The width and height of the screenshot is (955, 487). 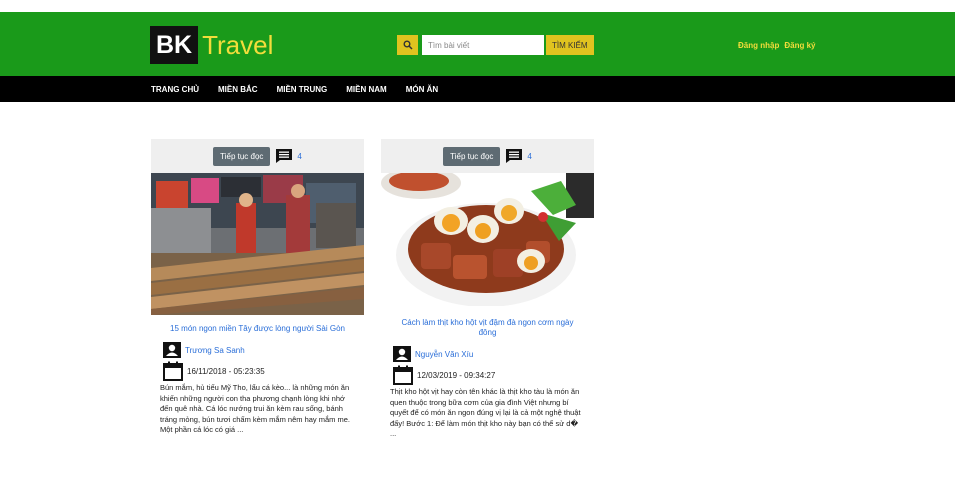 I want to click on date-text: 12/03/2019 - 09:34:27, so click(x=456, y=375).